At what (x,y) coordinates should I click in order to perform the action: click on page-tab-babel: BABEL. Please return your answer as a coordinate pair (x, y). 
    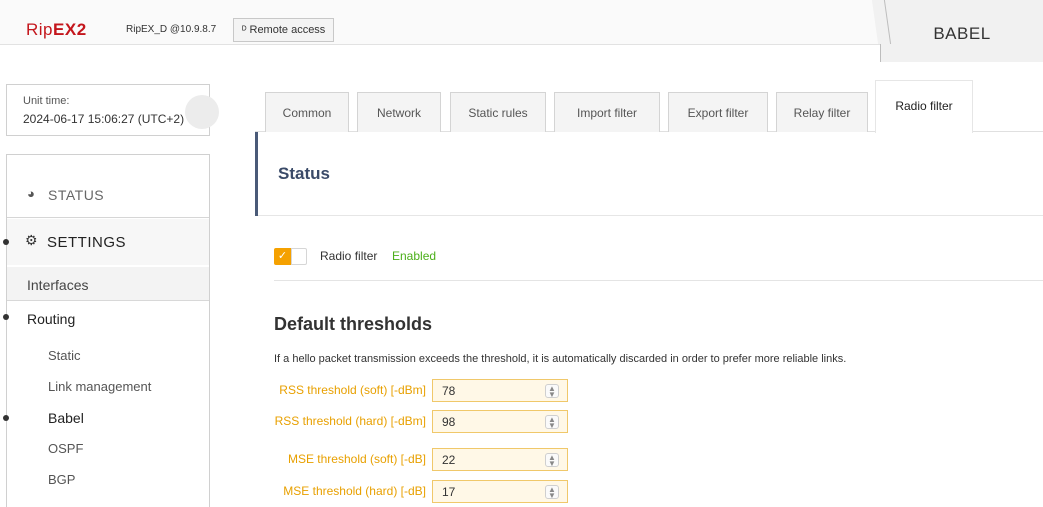
    Looking at the image, I should click on (961, 31).